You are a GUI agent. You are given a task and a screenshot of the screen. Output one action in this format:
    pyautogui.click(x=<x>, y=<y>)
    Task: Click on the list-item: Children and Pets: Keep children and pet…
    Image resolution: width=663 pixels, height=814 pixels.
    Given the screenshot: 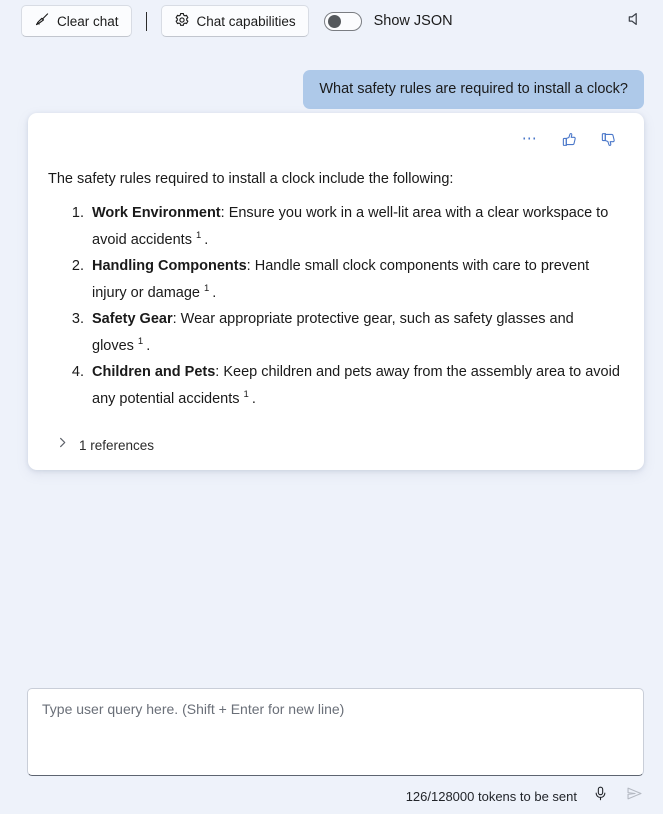 What is the action you would take?
    pyautogui.click(x=356, y=385)
    